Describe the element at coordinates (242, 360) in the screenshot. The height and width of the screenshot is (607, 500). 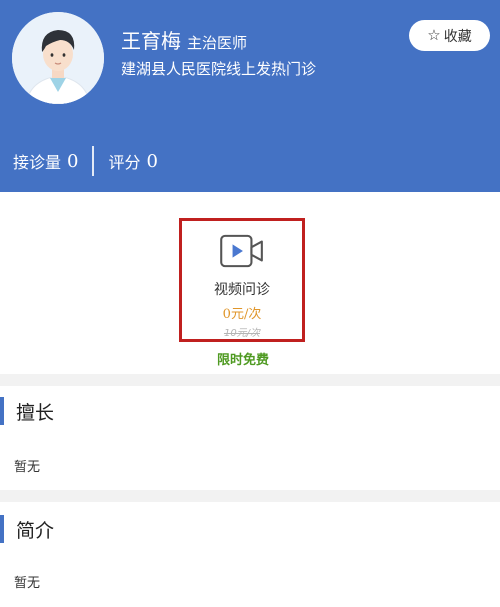
I see `promo-label: 限时免费` at that location.